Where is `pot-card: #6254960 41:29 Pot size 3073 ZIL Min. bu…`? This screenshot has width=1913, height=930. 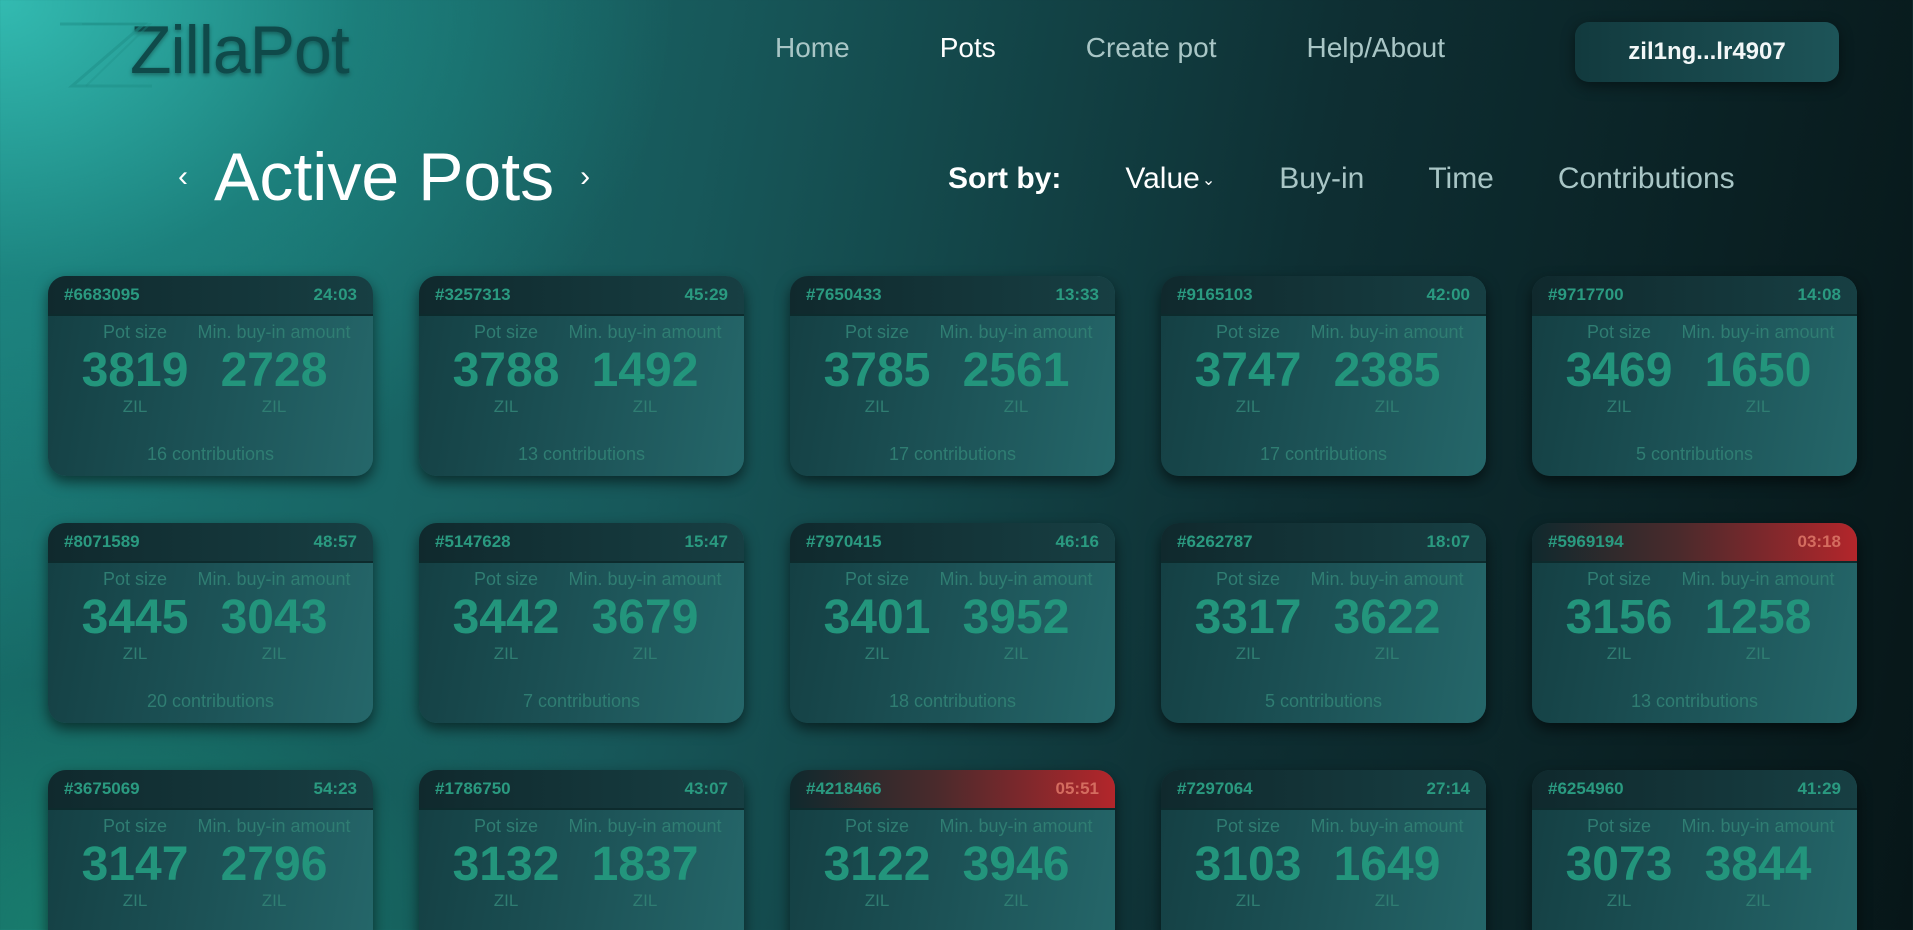
pot-card: #6254960 41:29 Pot size 3073 ZIL Min. bu… is located at coordinates (1694, 850).